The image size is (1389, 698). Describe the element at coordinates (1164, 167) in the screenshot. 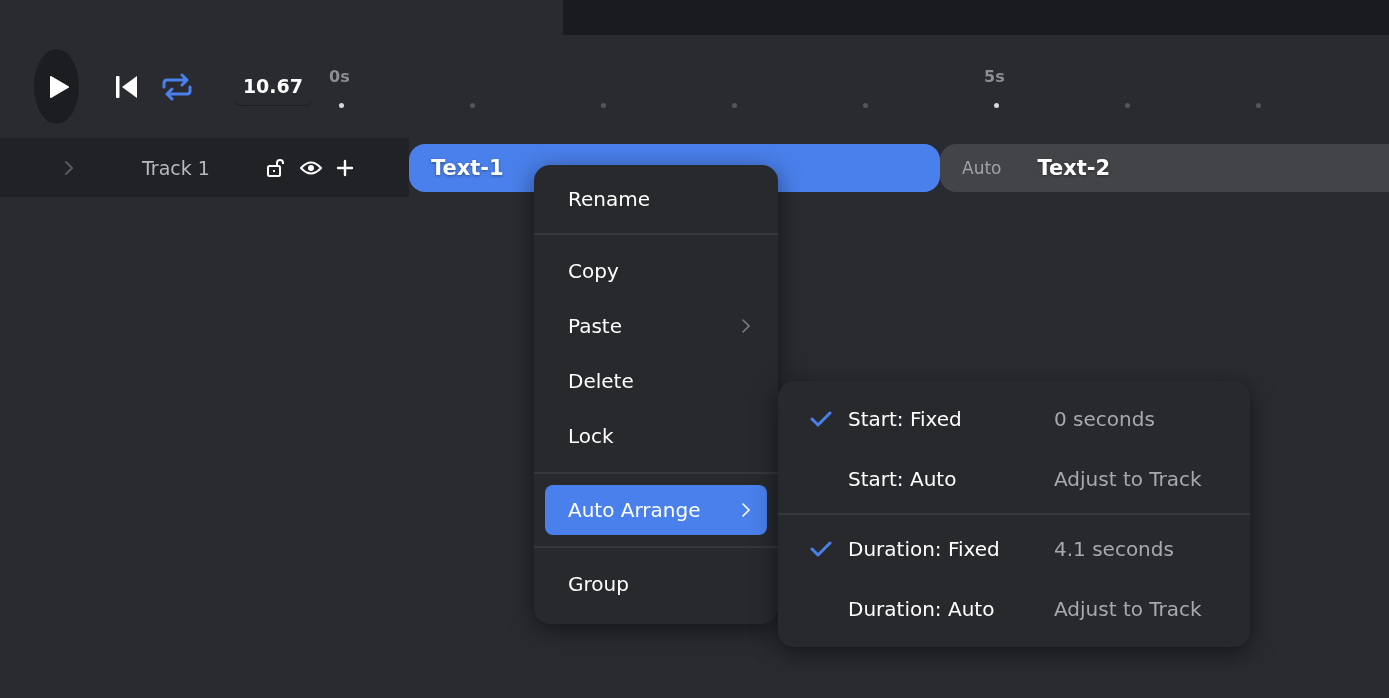

I see `clip: Auto Text-2` at that location.